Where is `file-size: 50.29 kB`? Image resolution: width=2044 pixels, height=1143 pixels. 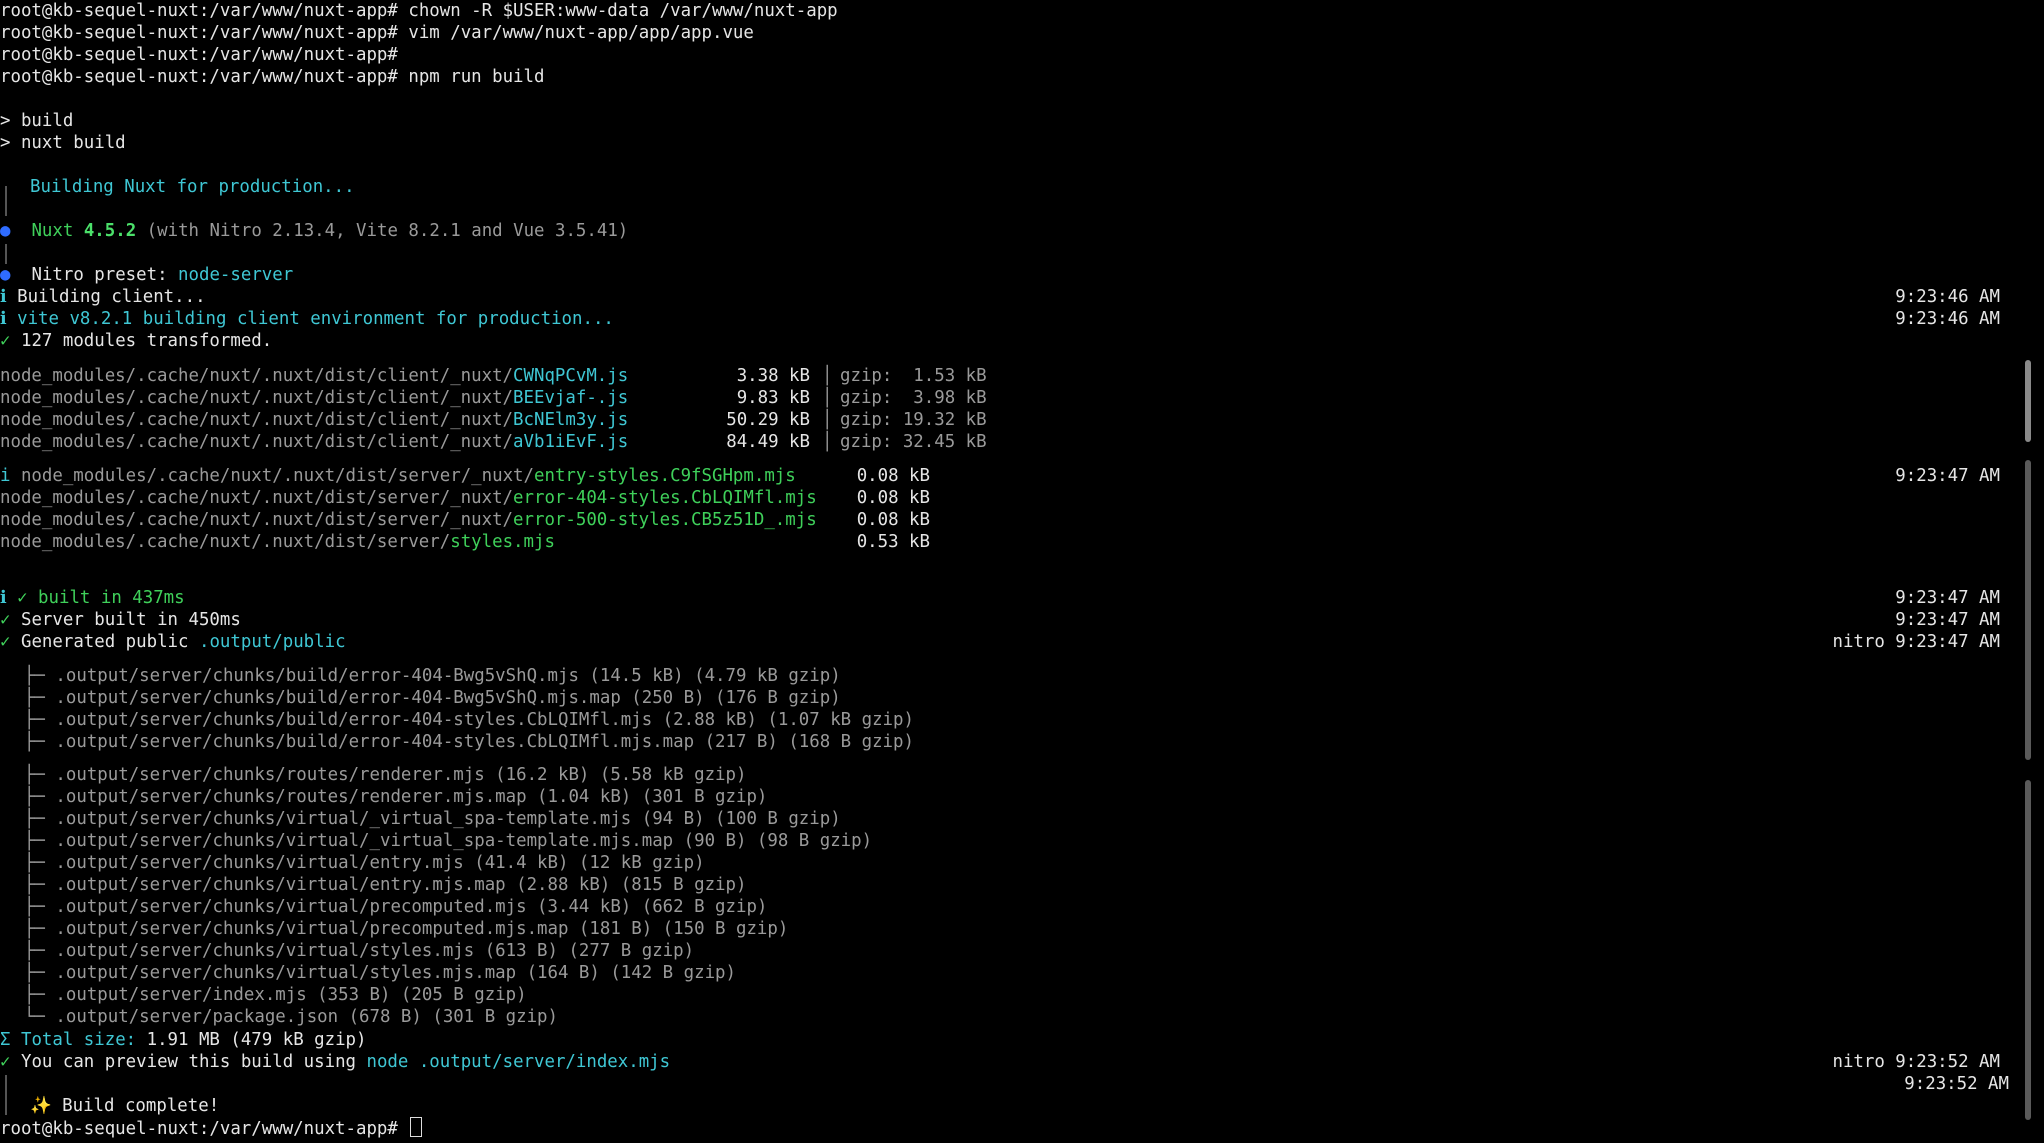
file-size: 50.29 kB is located at coordinates (768, 420).